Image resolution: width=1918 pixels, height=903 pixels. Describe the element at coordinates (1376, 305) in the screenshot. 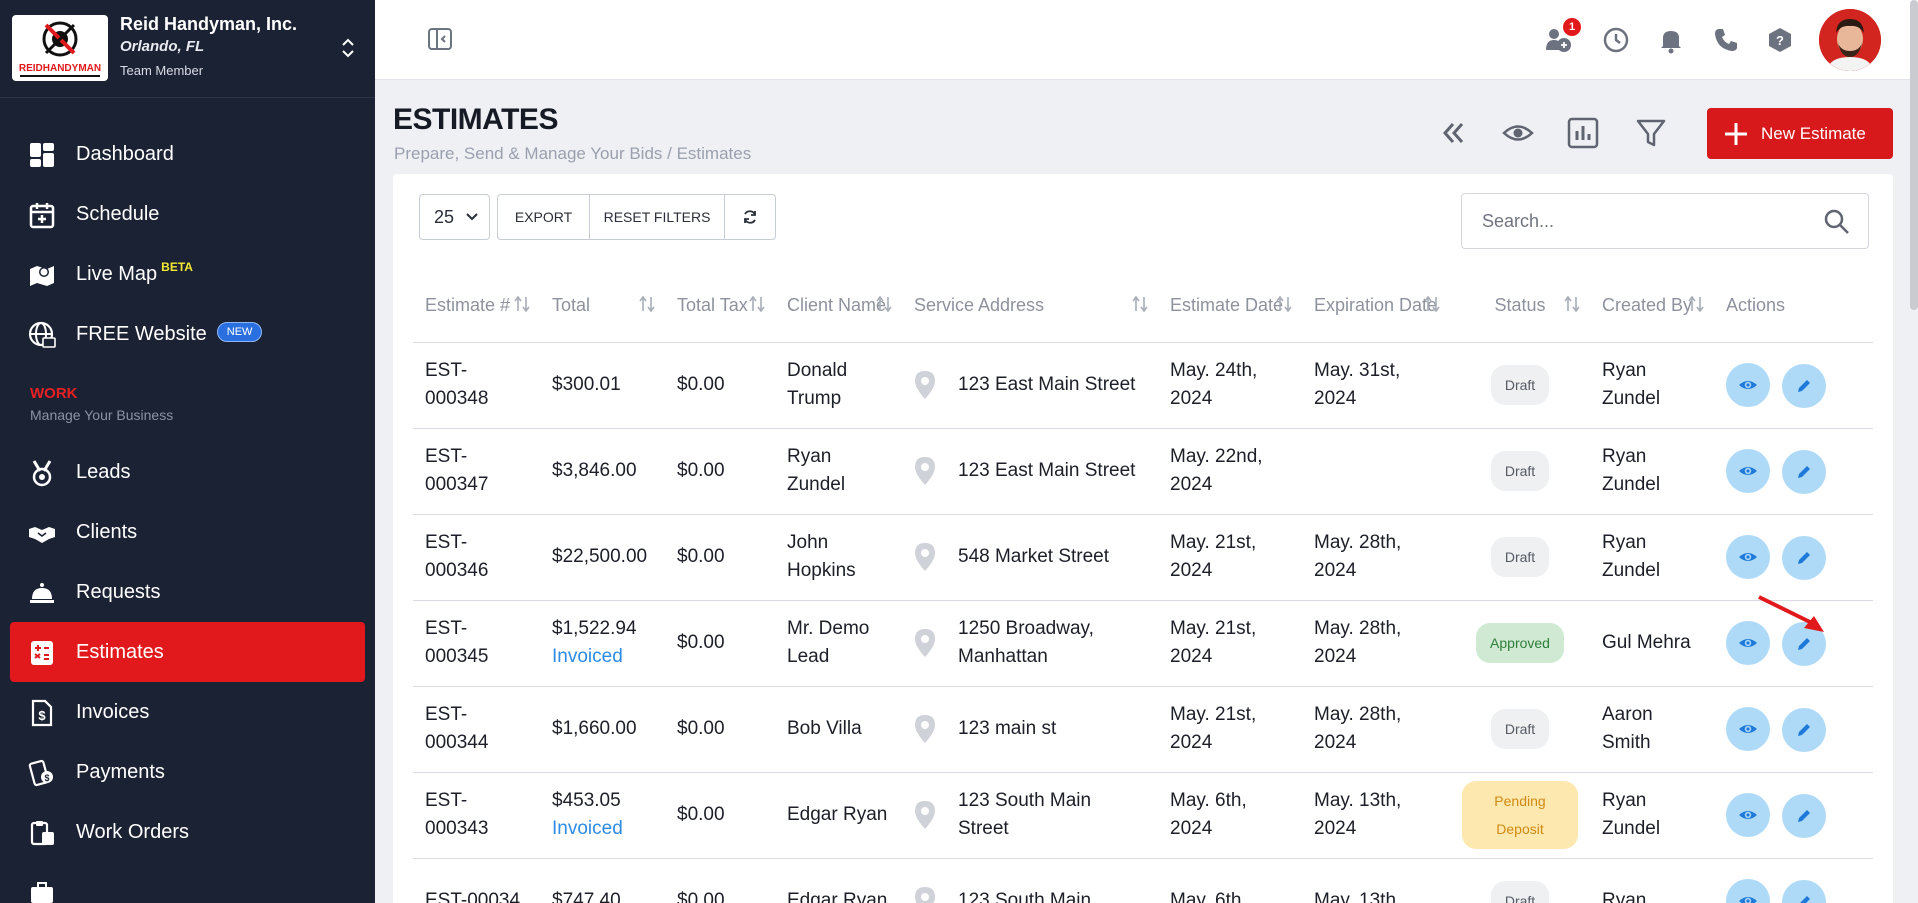

I see `column-header-expiration-date: Expiration Date` at that location.